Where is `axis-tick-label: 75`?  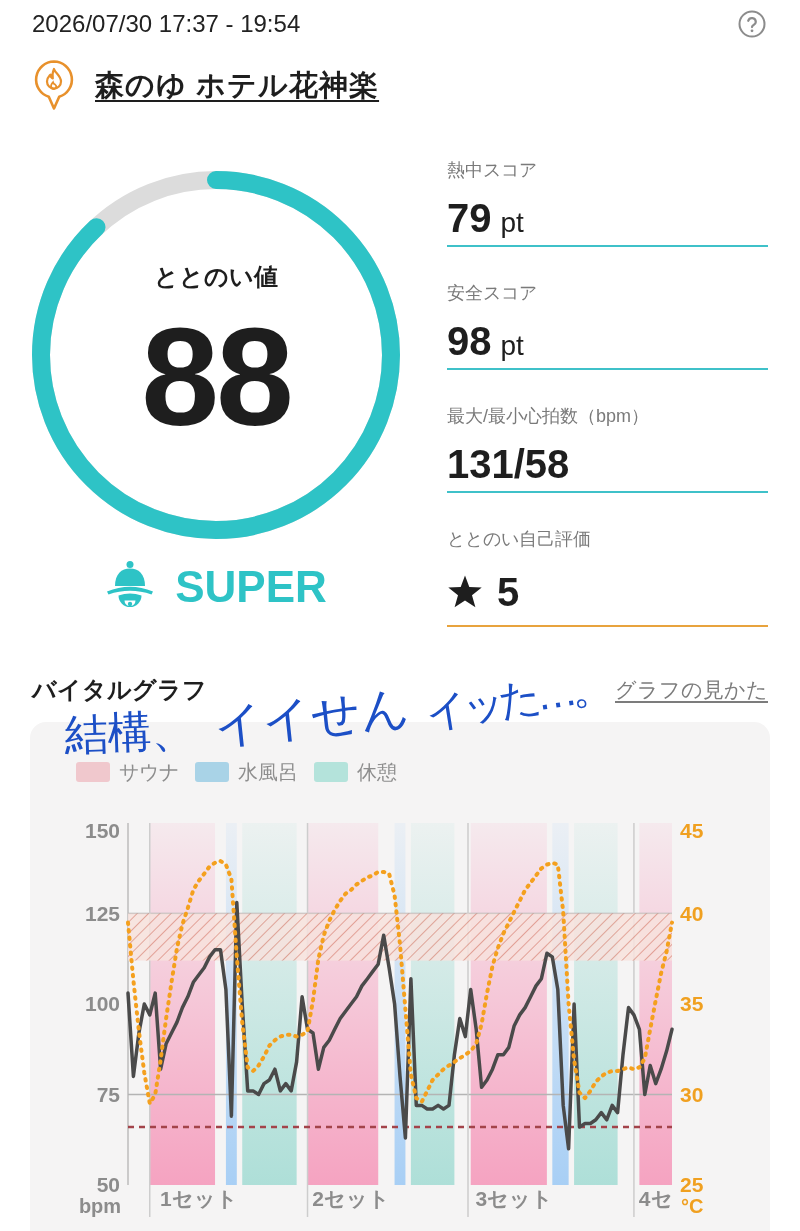
axis-tick-label: 75 is located at coordinates (108, 1094).